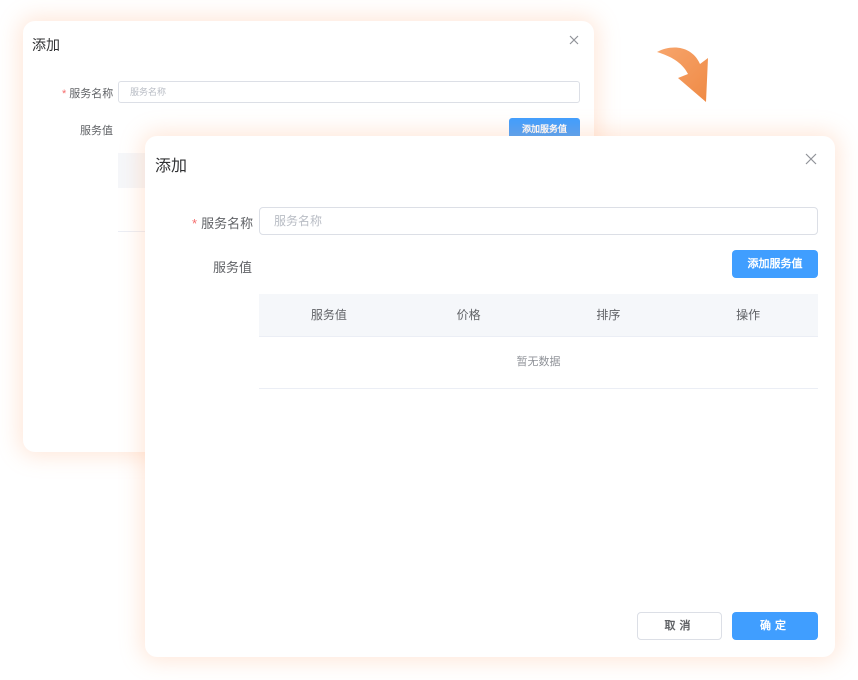  What do you see at coordinates (775, 626) in the screenshot?
I see `confirm-button: 确定` at bounding box center [775, 626].